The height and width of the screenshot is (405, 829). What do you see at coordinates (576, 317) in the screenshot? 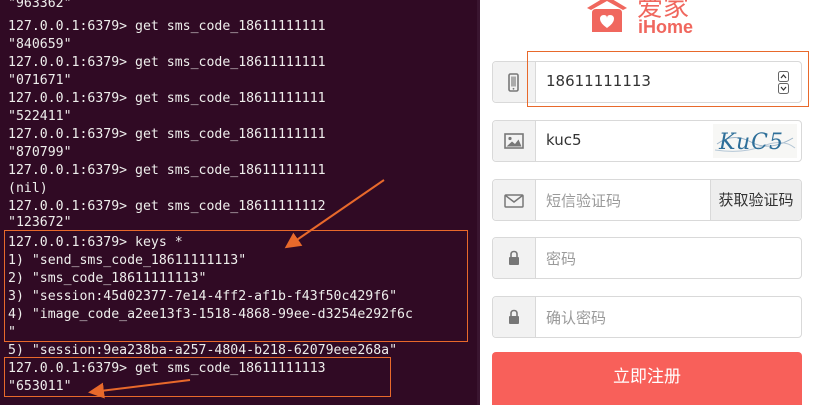
I see `confirm-password-input: 确认密码` at bounding box center [576, 317].